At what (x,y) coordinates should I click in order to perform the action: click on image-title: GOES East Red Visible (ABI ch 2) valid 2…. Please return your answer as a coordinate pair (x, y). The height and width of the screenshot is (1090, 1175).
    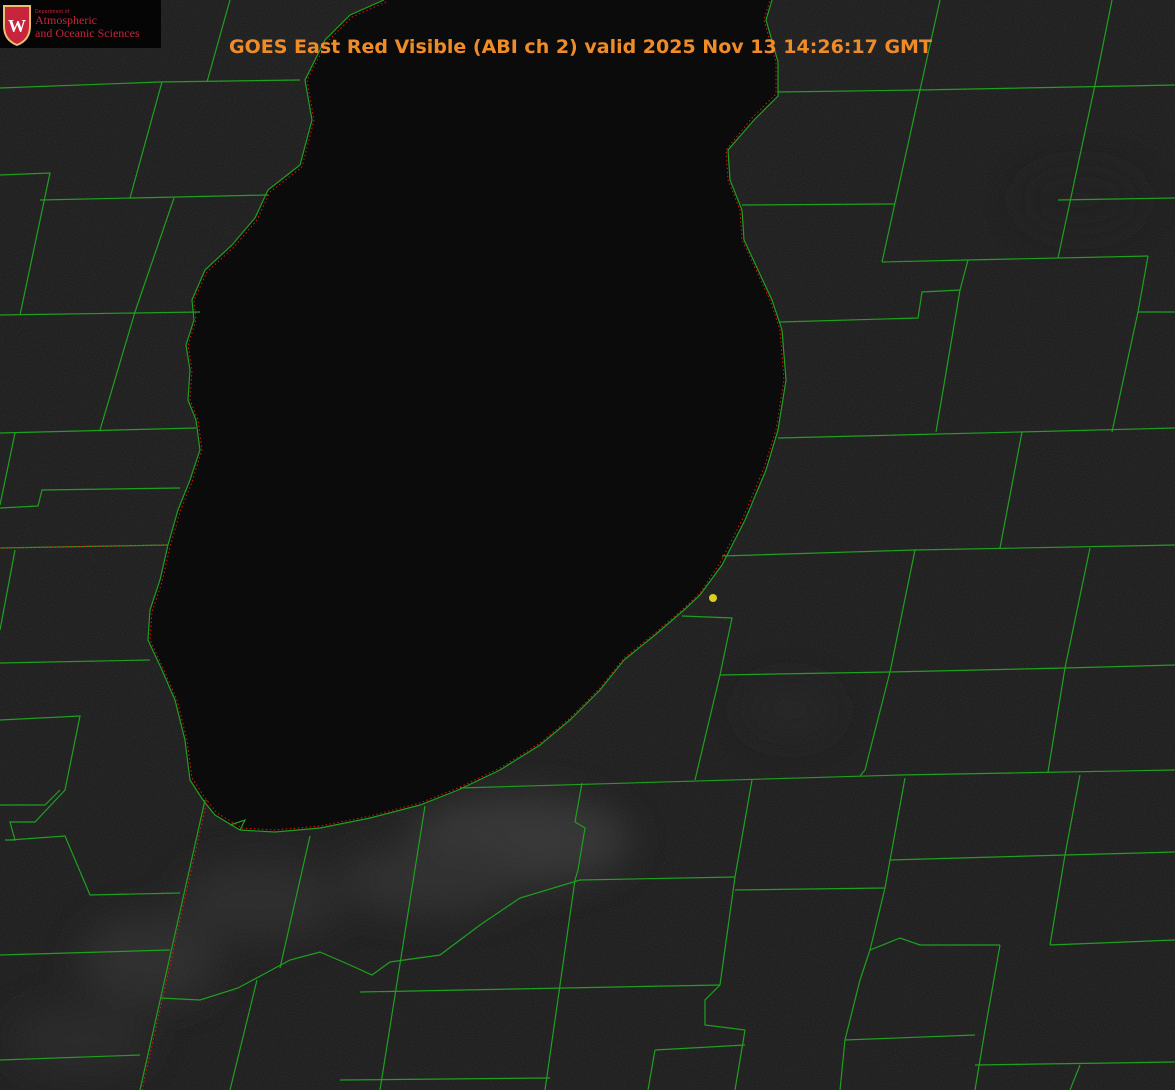
    Looking at the image, I should click on (580, 47).